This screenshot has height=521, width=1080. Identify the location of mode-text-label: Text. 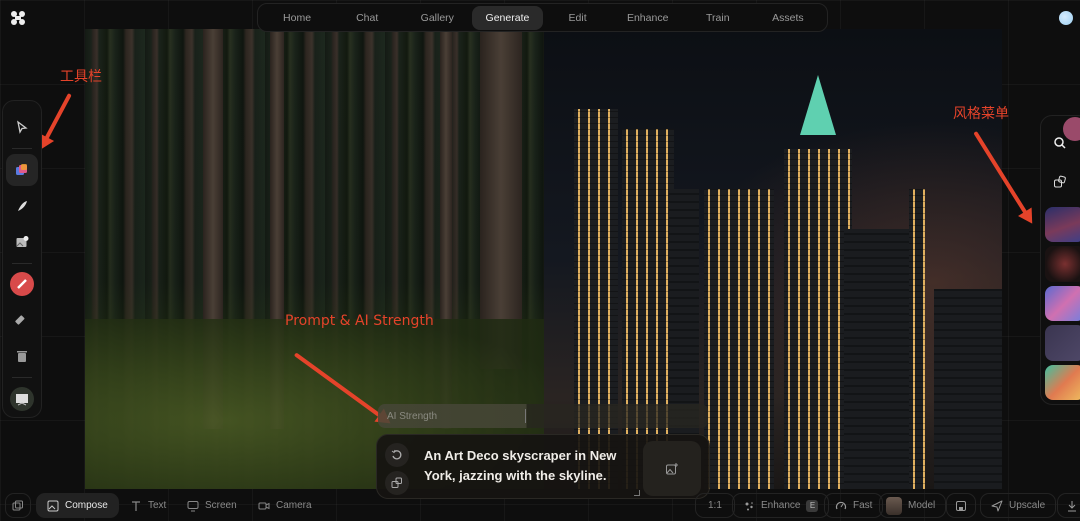
(157, 505).